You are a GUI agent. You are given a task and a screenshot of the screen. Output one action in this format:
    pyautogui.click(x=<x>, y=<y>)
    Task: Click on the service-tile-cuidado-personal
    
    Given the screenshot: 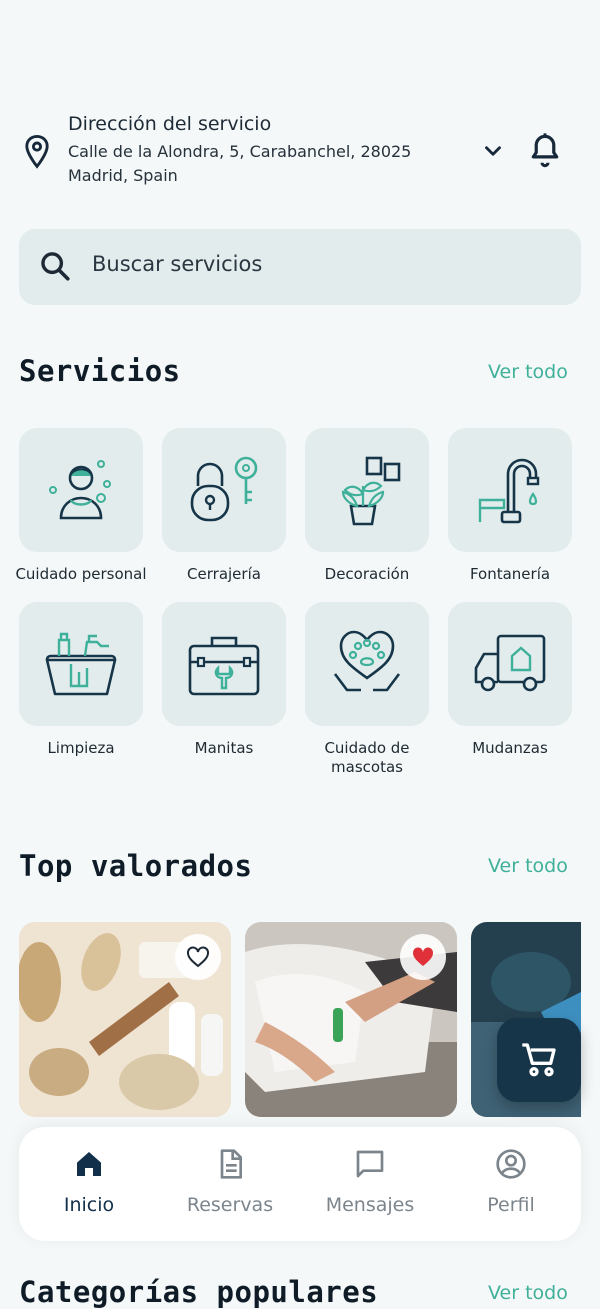 What is the action you would take?
    pyautogui.click(x=81, y=490)
    